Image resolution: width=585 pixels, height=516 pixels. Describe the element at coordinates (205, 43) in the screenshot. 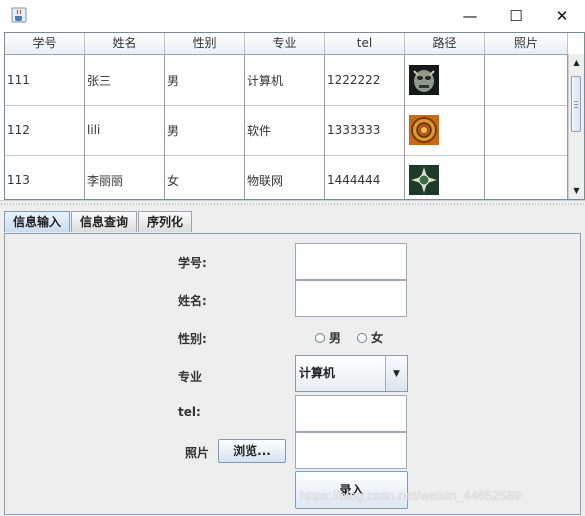

I see `column-header-gender: 性别` at that location.